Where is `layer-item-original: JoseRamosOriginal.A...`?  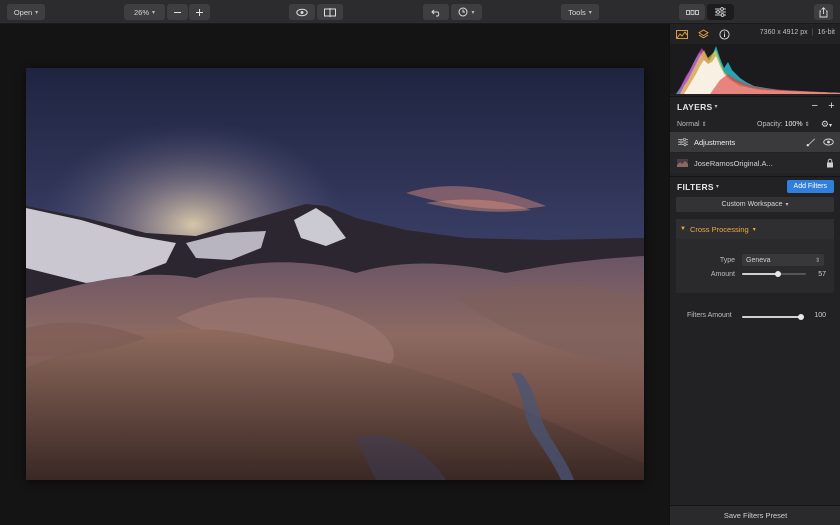 layer-item-original: JoseRamosOriginal.A... is located at coordinates (755, 163).